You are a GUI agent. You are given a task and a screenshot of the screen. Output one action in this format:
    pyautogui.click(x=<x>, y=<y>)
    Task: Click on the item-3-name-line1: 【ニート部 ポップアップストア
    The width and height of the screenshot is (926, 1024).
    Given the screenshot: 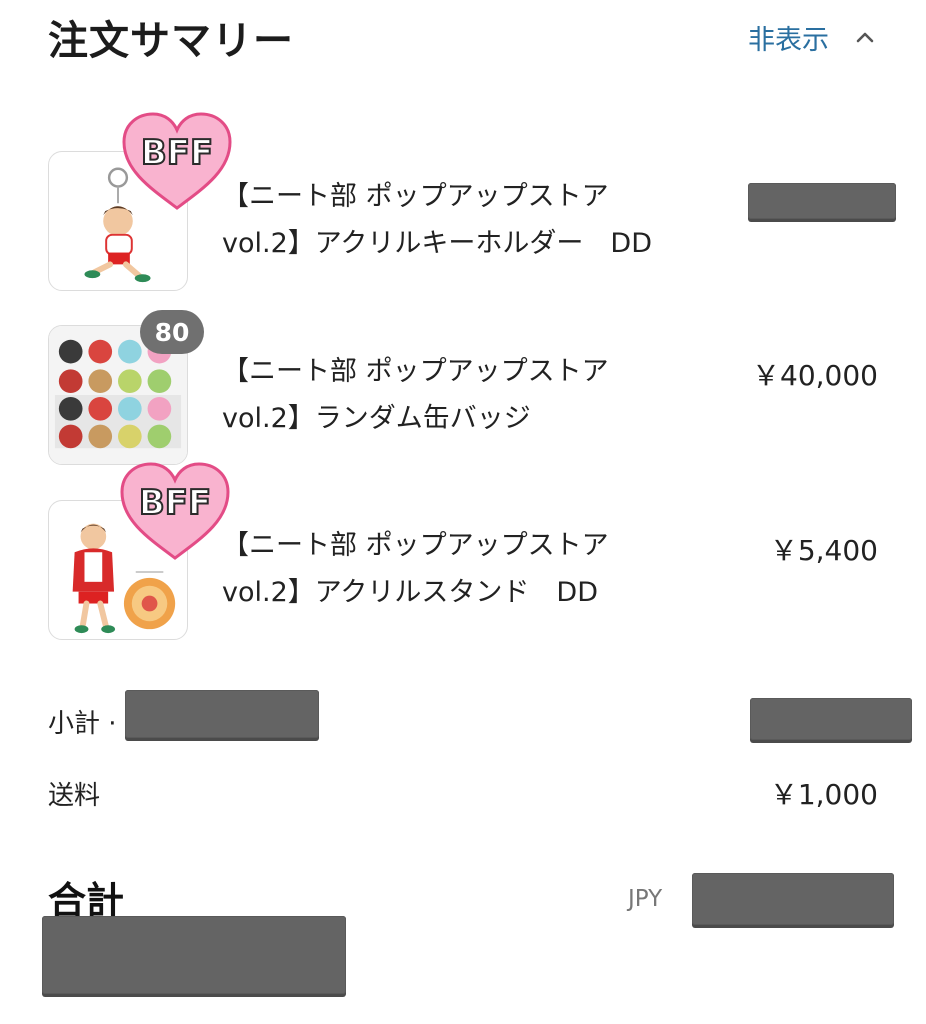 What is the action you would take?
    pyautogui.click(x=415, y=545)
    